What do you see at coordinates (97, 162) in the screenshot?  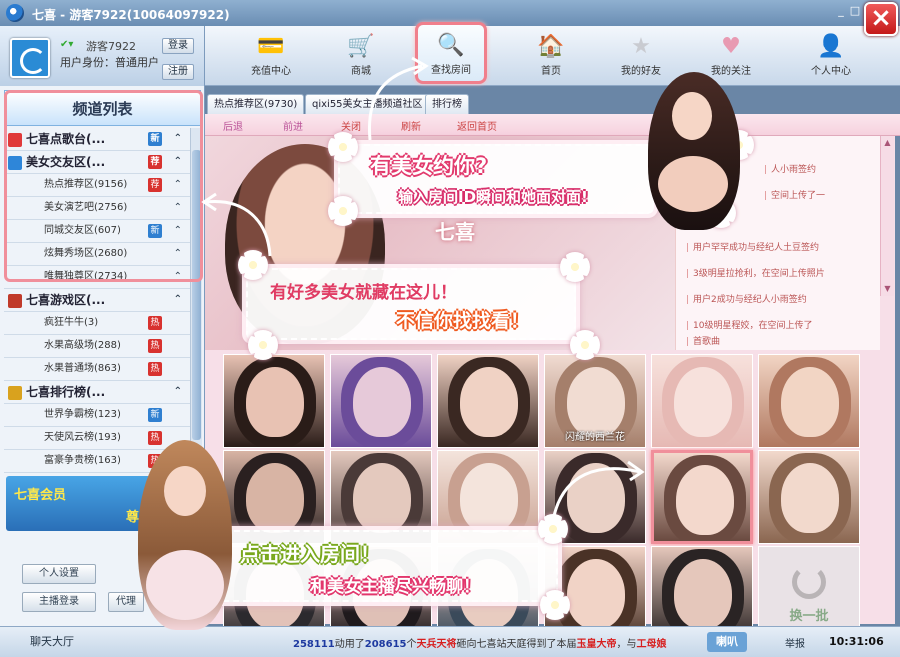 I see `channel-group: 美女交友区(... 荐 ⌃` at bounding box center [97, 162].